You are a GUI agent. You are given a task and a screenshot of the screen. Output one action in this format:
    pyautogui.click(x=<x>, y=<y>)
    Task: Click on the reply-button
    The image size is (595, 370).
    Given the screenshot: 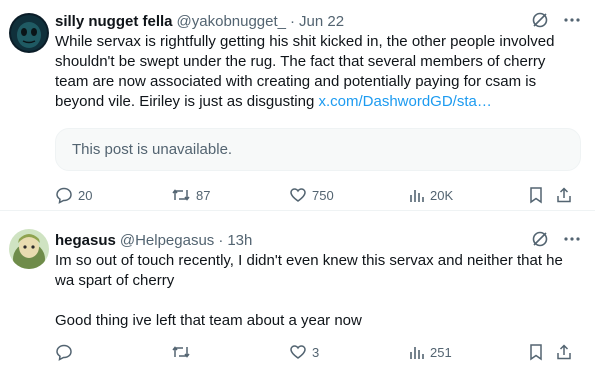 What is the action you would take?
    pyautogui.click(x=66, y=352)
    